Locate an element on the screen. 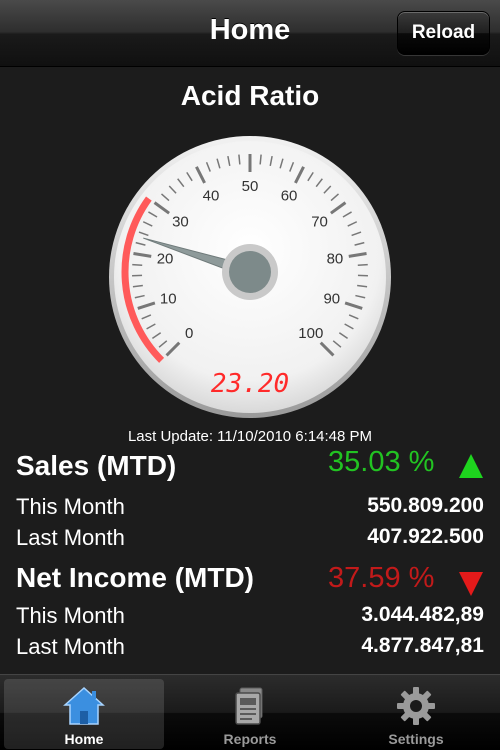  net-income-percent: 37.59 % is located at coordinates (381, 578).